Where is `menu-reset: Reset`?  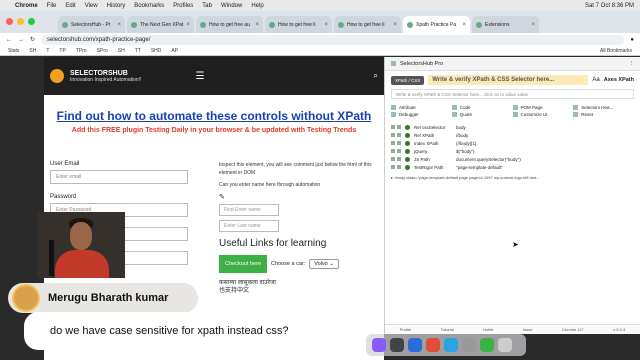
menu-reset: Reset is located at coordinates (603, 114).